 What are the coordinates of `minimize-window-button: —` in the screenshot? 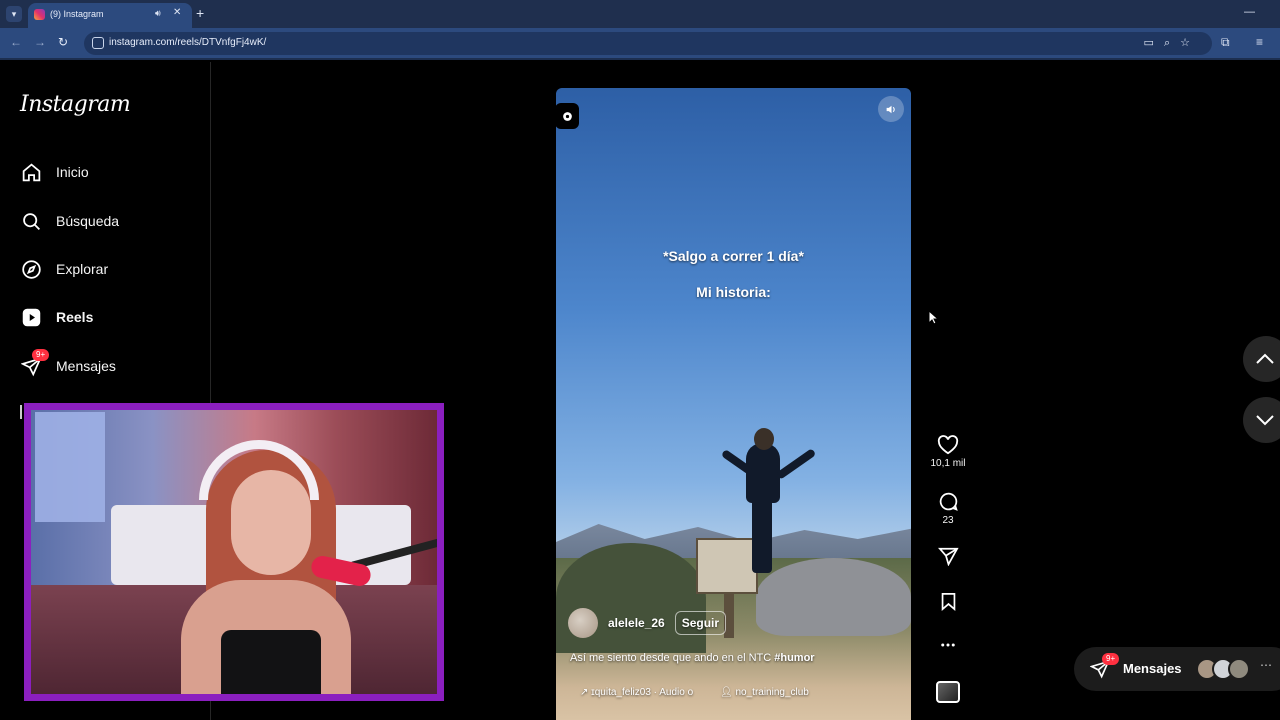 It's located at (1249, 12).